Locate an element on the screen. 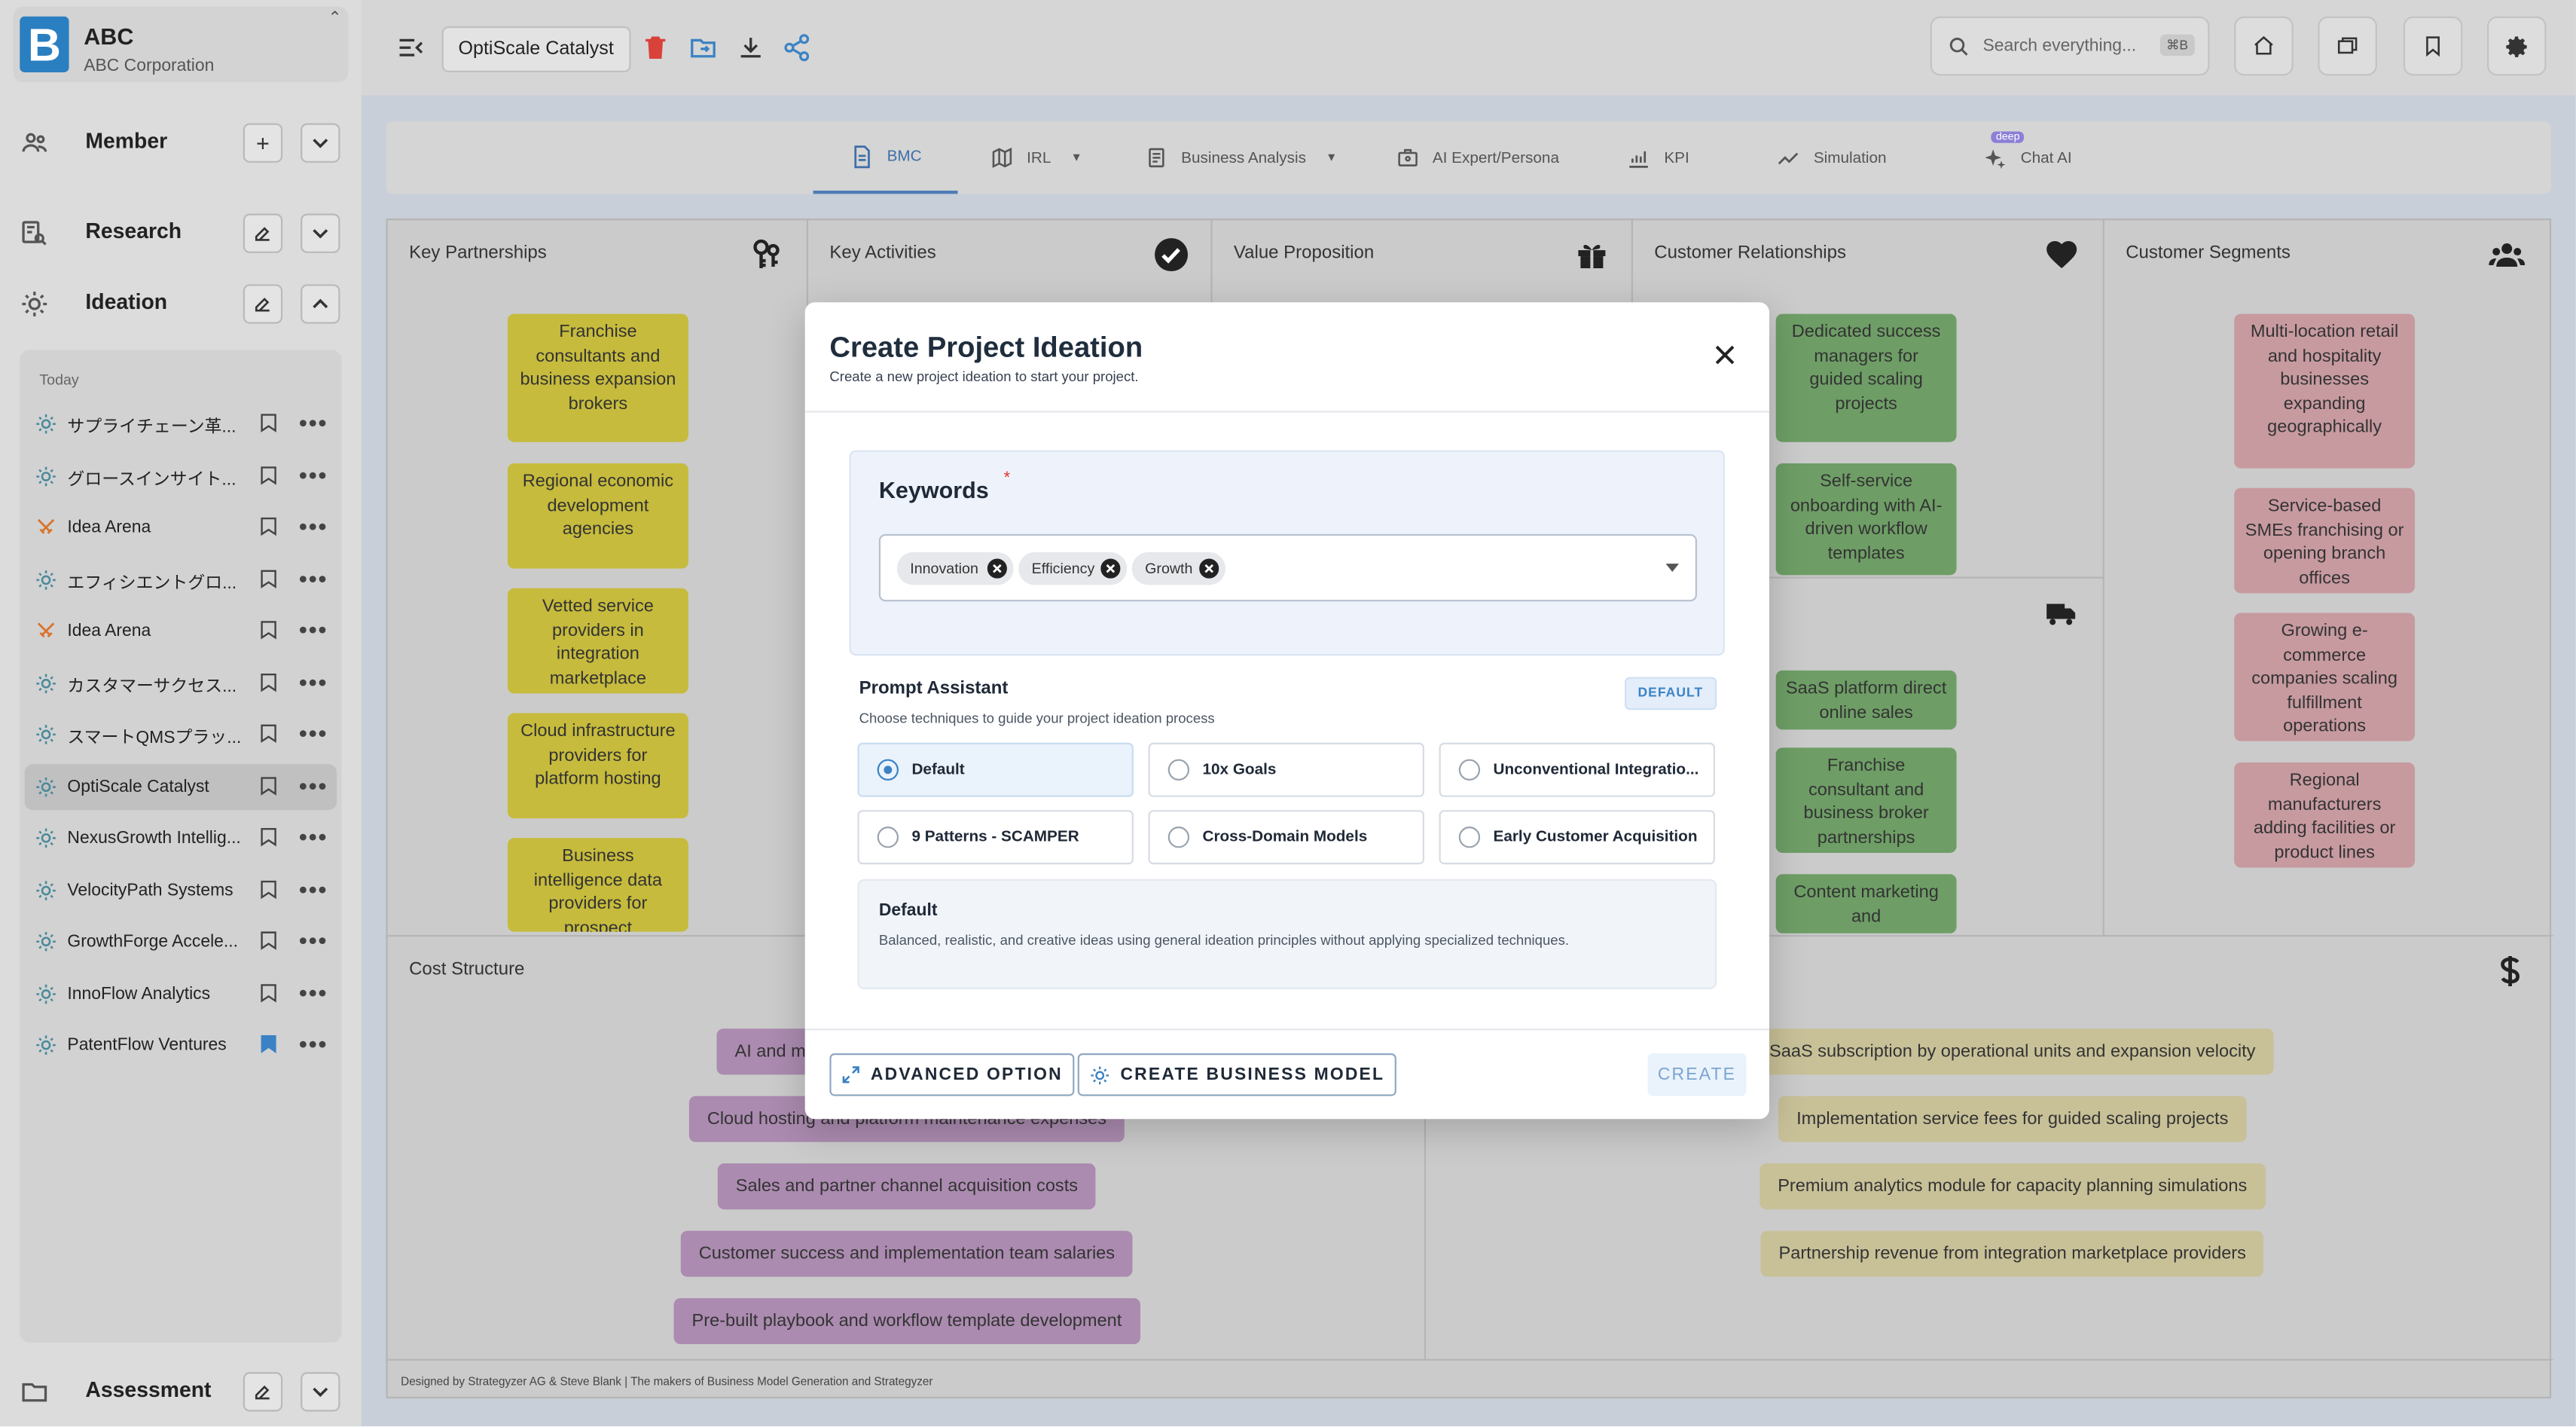  tab-bmc: BMC is located at coordinates (885, 158).